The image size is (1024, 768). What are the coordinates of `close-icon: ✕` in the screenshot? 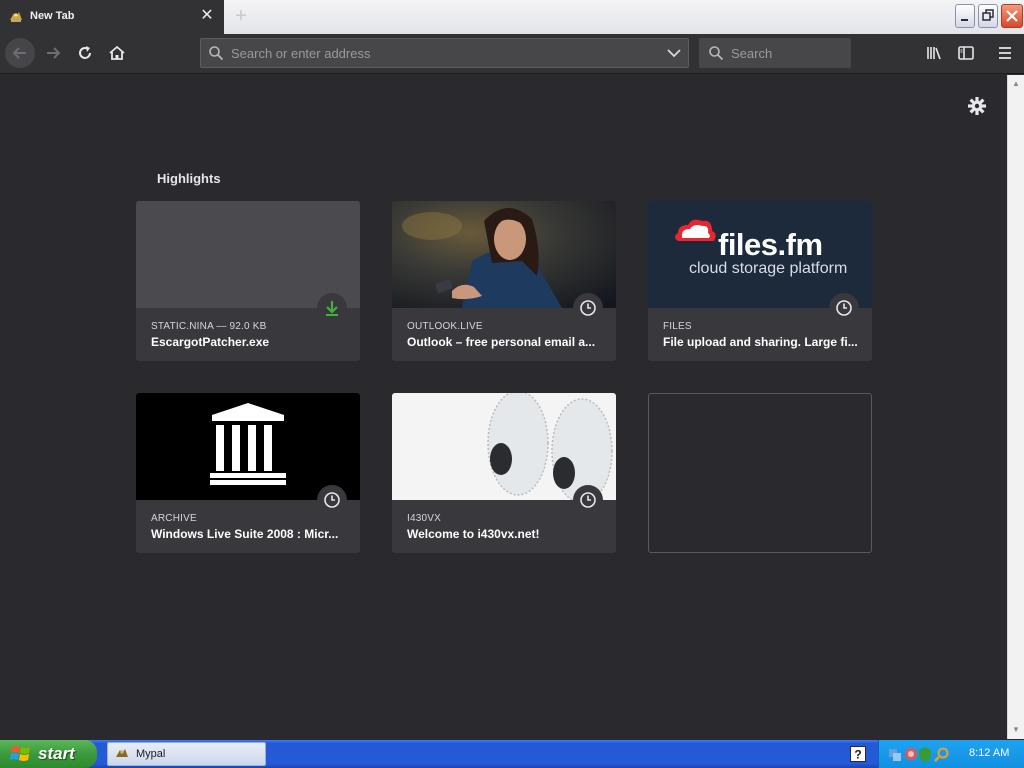 It's located at (207, 16).